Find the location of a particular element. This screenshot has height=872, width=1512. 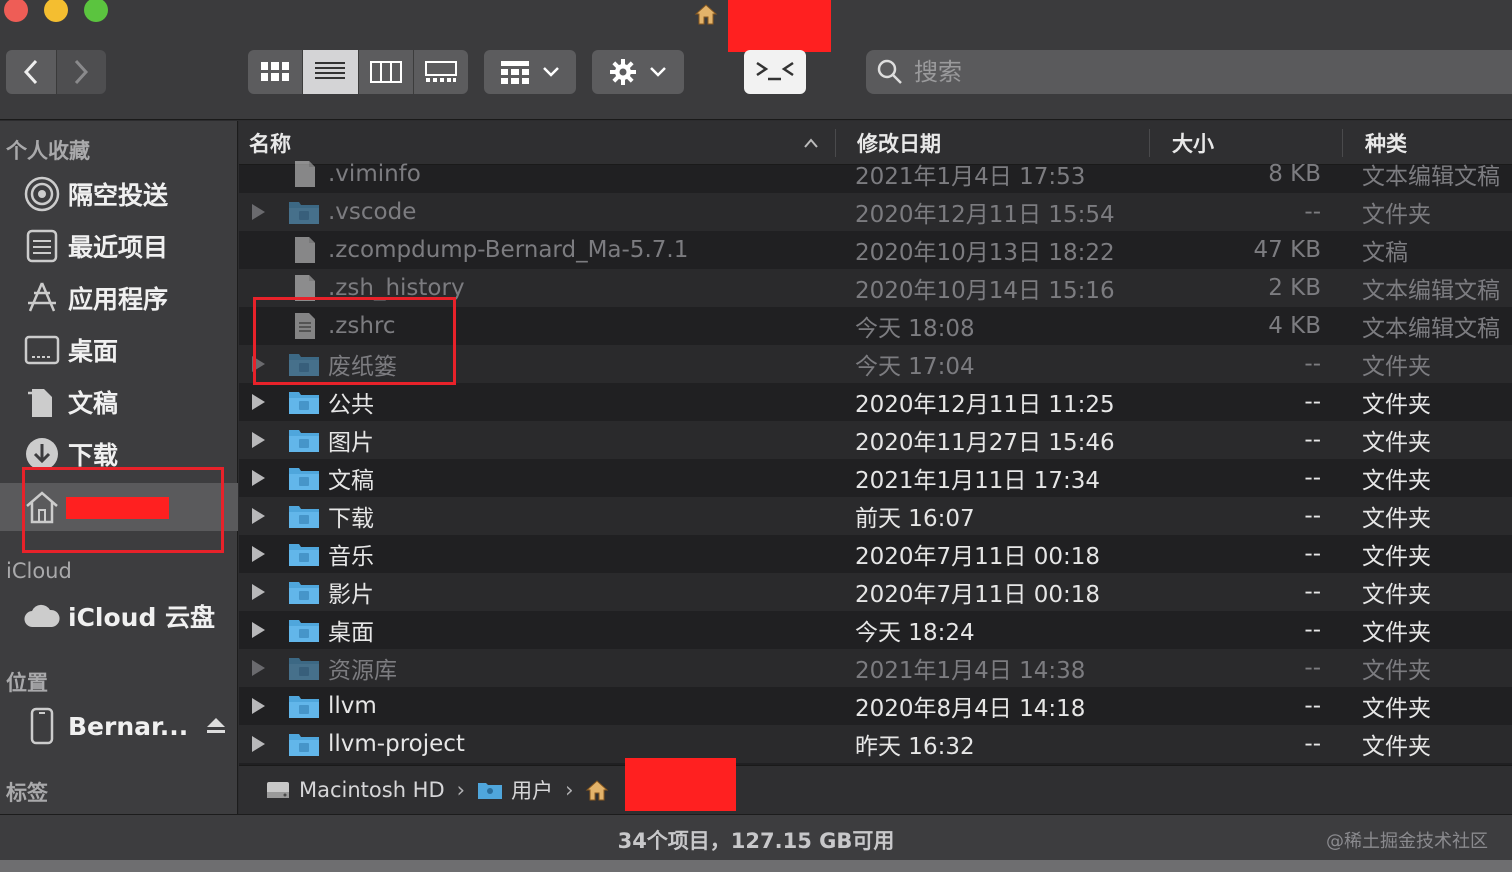

icon-view-button is located at coordinates (275, 72).